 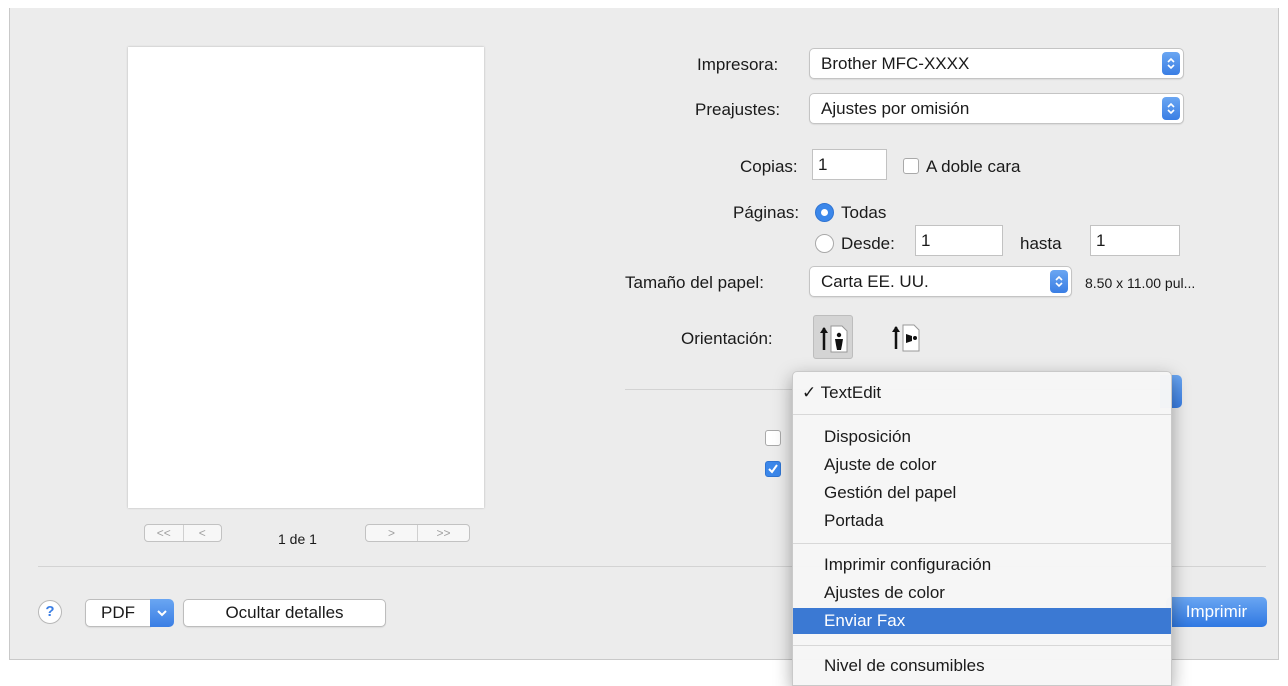 What do you see at coordinates (727, 338) in the screenshot?
I see `orientation-label: Orientación:` at bounding box center [727, 338].